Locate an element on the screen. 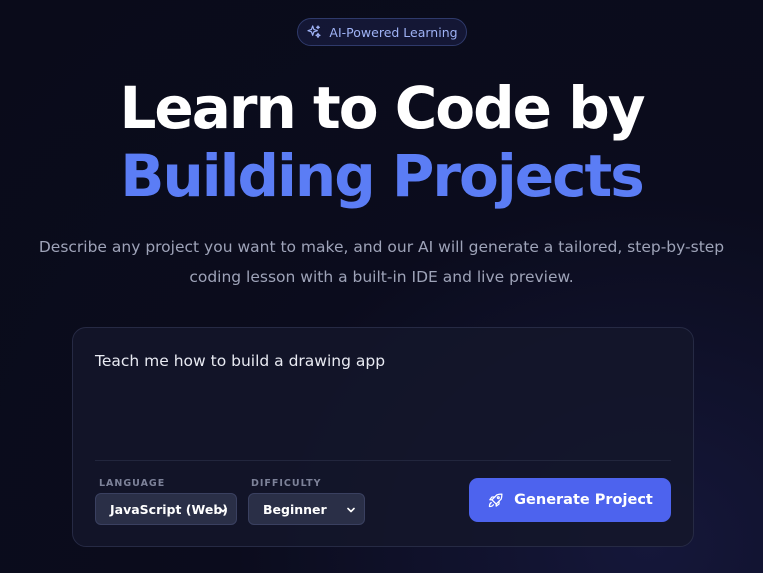  language-select-value: JavaScript (Web) is located at coordinates (169, 509).